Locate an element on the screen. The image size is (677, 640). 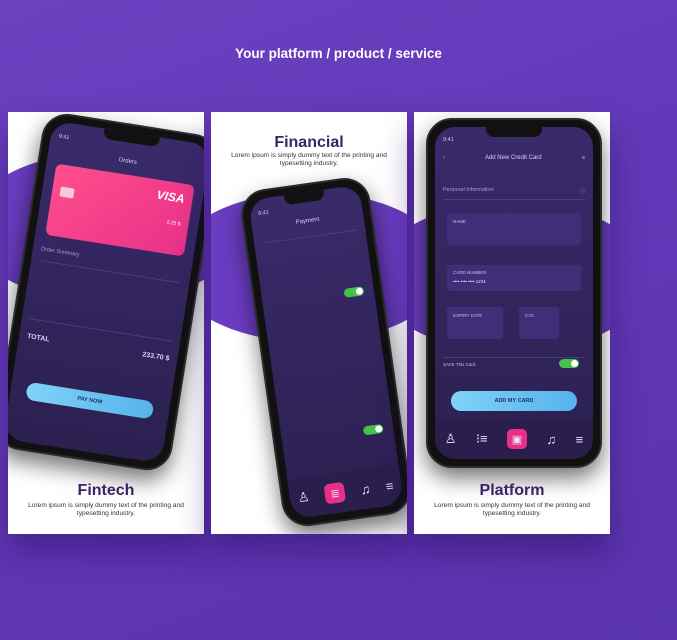
card-number-label: CARD NUMBER is located at coordinates (470, 272).